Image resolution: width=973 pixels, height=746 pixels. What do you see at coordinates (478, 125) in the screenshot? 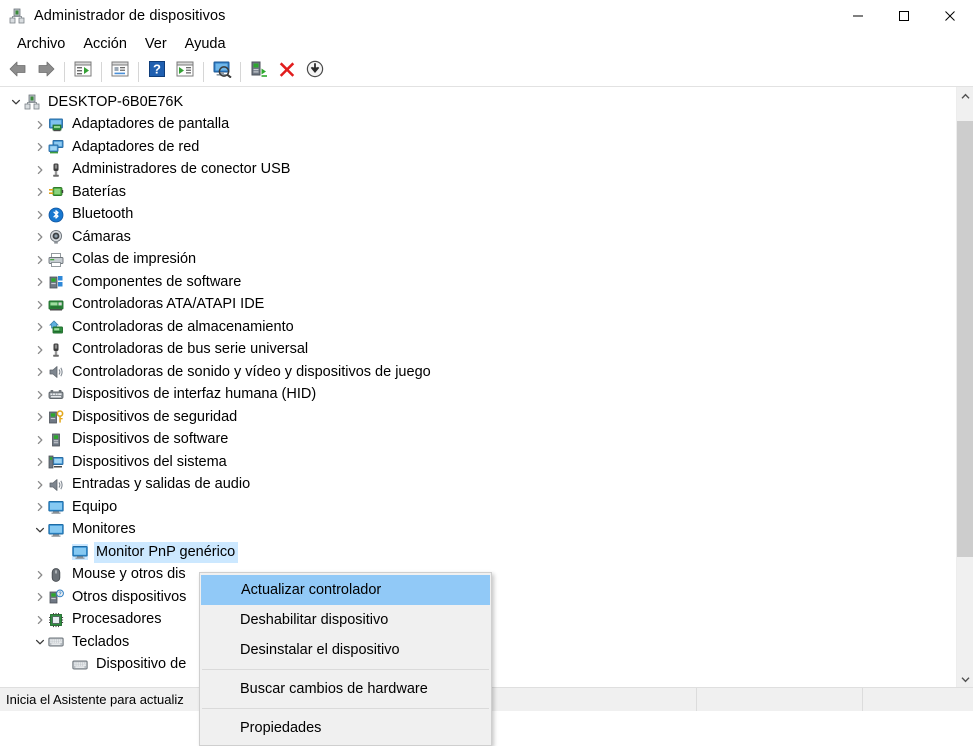
I see `tree-row: Adaptadores de pantalla` at bounding box center [478, 125].